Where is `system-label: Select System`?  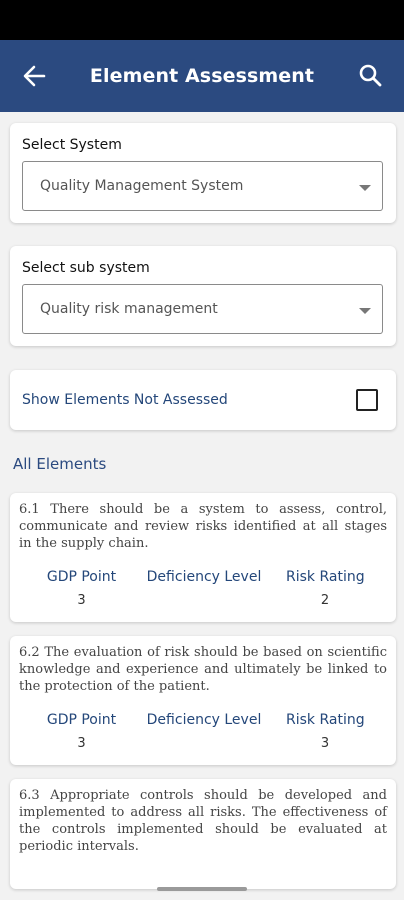
system-label: Select System is located at coordinates (72, 145).